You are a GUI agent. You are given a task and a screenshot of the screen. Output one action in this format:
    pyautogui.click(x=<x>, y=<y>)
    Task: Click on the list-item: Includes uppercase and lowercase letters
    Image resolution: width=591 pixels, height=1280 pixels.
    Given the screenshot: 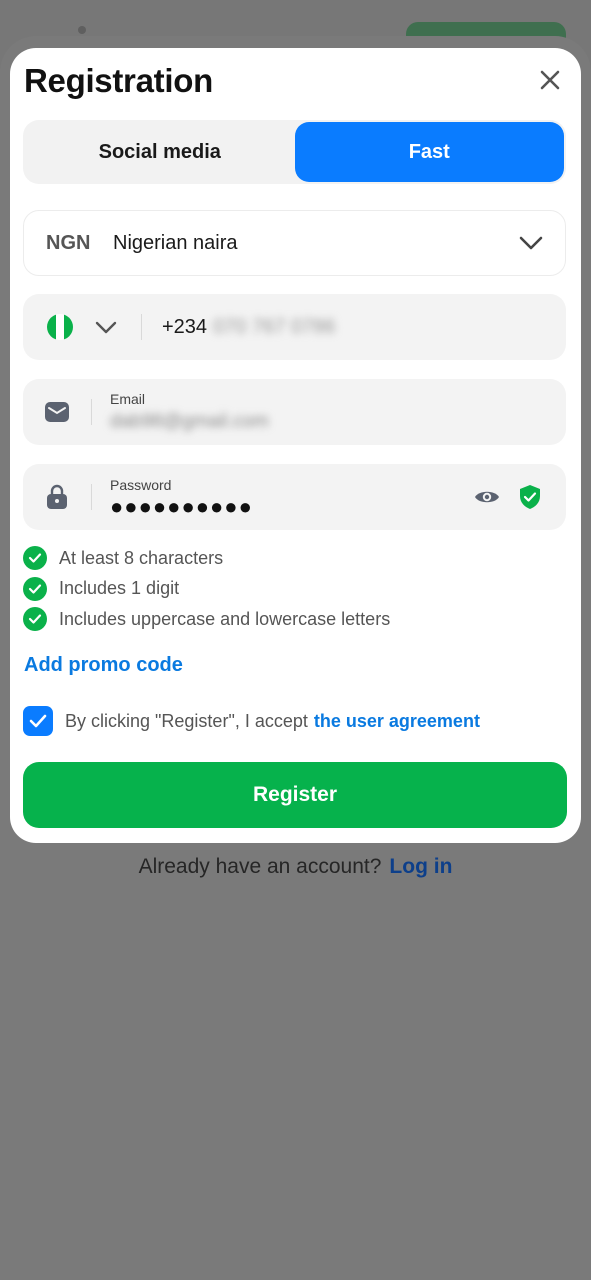 What is the action you would take?
    pyautogui.click(x=206, y=619)
    